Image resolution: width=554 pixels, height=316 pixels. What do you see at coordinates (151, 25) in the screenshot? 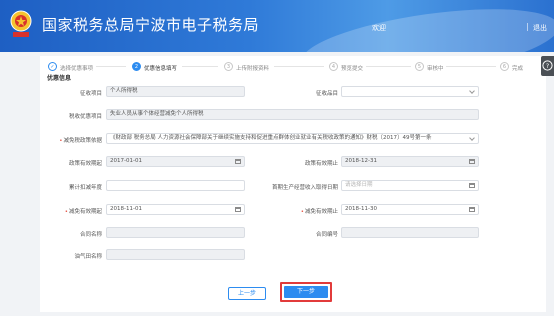
I see `app-title: 国家税务总局宁波市电子税务局` at bounding box center [151, 25].